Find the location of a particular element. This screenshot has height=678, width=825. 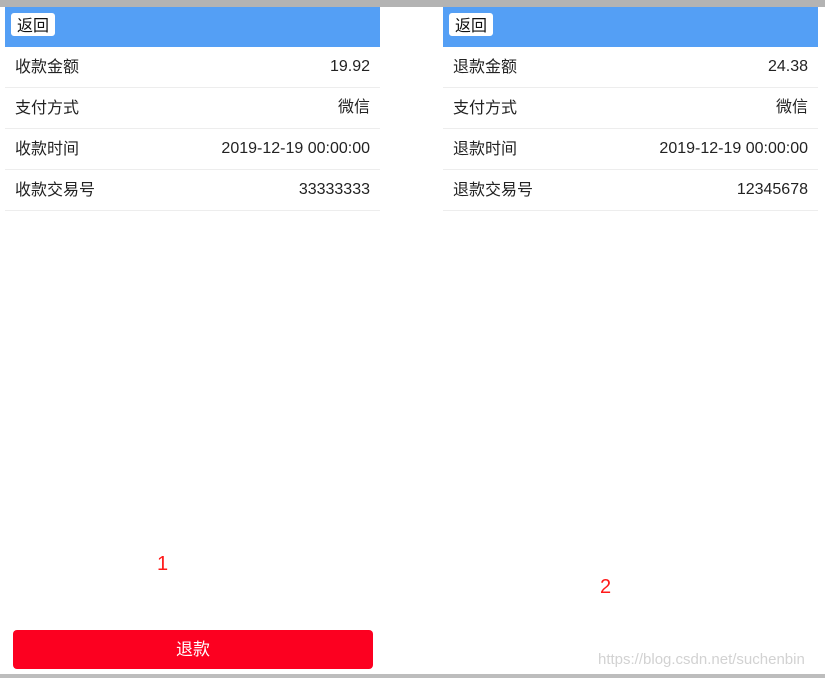

detail-row-time: 退款时间 2019-12-19 00:00:00 is located at coordinates (630, 149).